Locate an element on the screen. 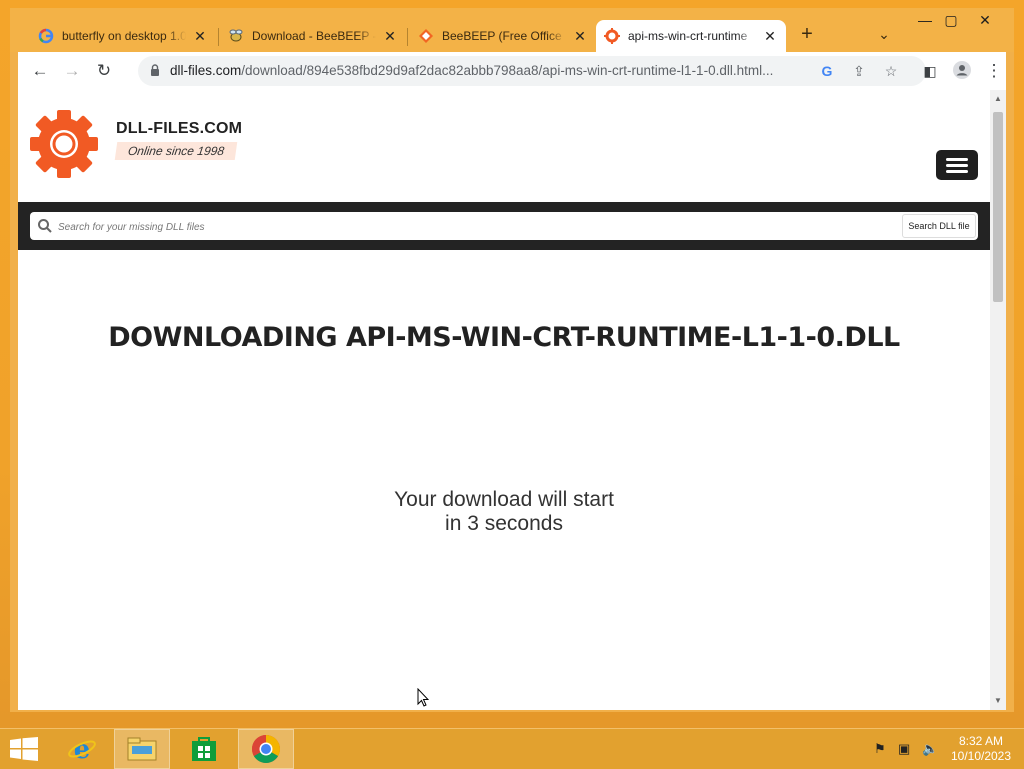 This screenshot has width=1024, height=769. file-explorer-folder-icon is located at coordinates (142, 749).